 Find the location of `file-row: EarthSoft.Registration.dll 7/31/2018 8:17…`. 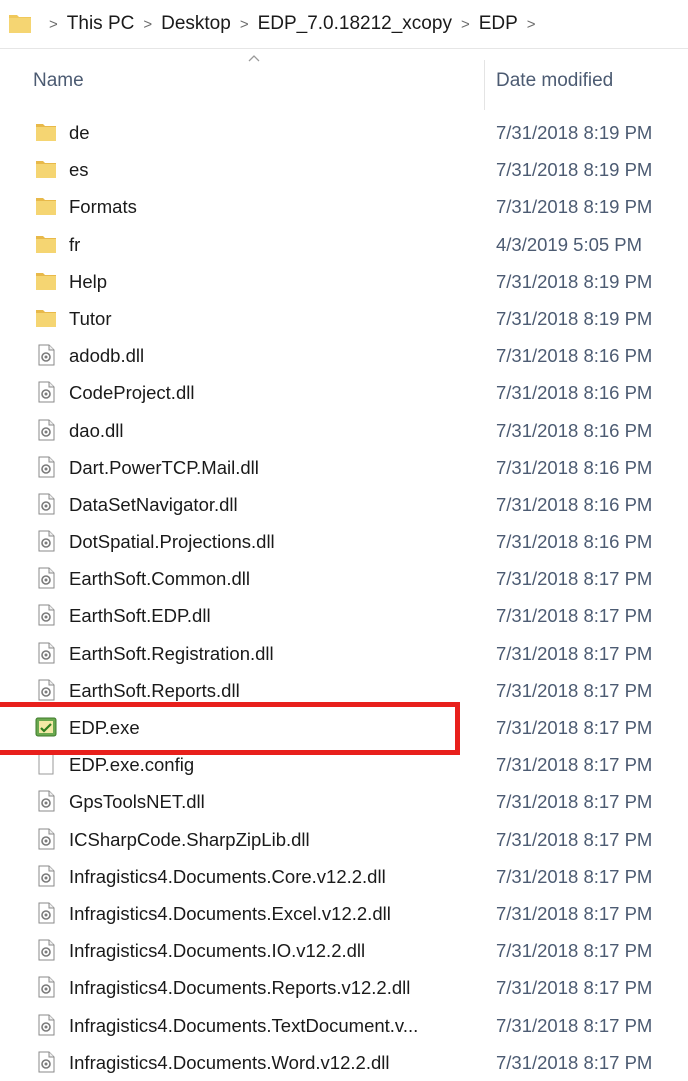

file-row: EarthSoft.Registration.dll 7/31/2018 8:17… is located at coordinates (344, 653).